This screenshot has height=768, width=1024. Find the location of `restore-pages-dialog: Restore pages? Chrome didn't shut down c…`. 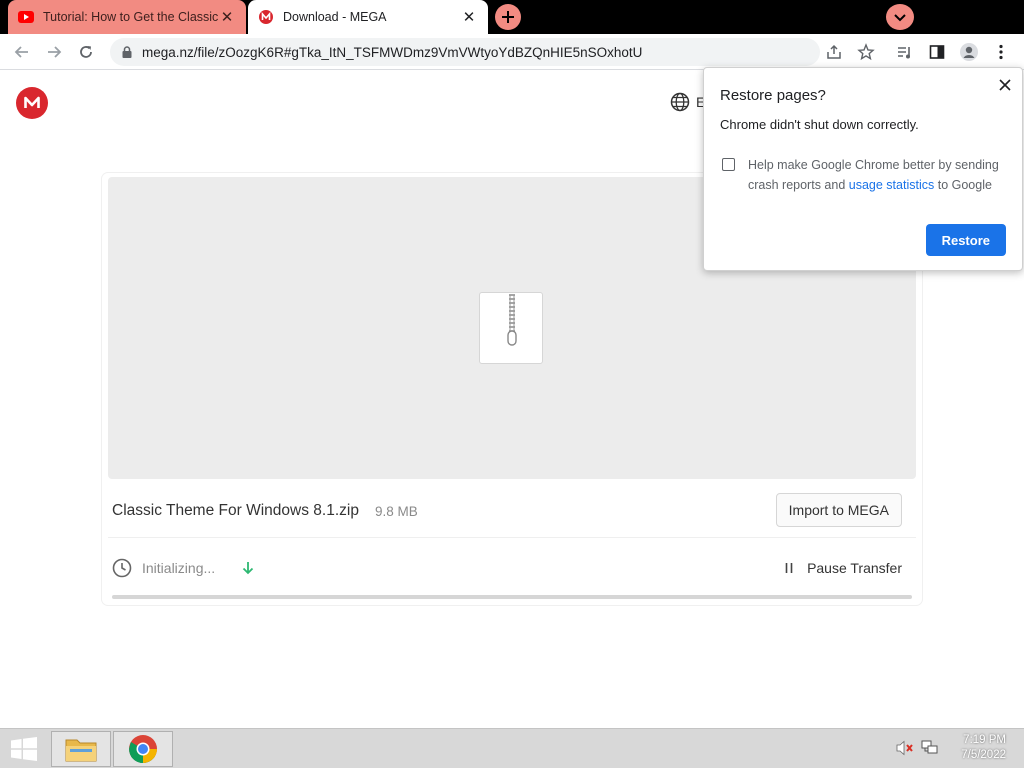

restore-pages-dialog: Restore pages? Chrome didn't shut down c… is located at coordinates (863, 169).